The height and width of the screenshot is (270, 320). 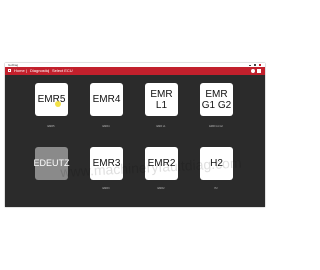 What do you see at coordinates (216, 188) in the screenshot?
I see `tile-caption: H2` at bounding box center [216, 188].